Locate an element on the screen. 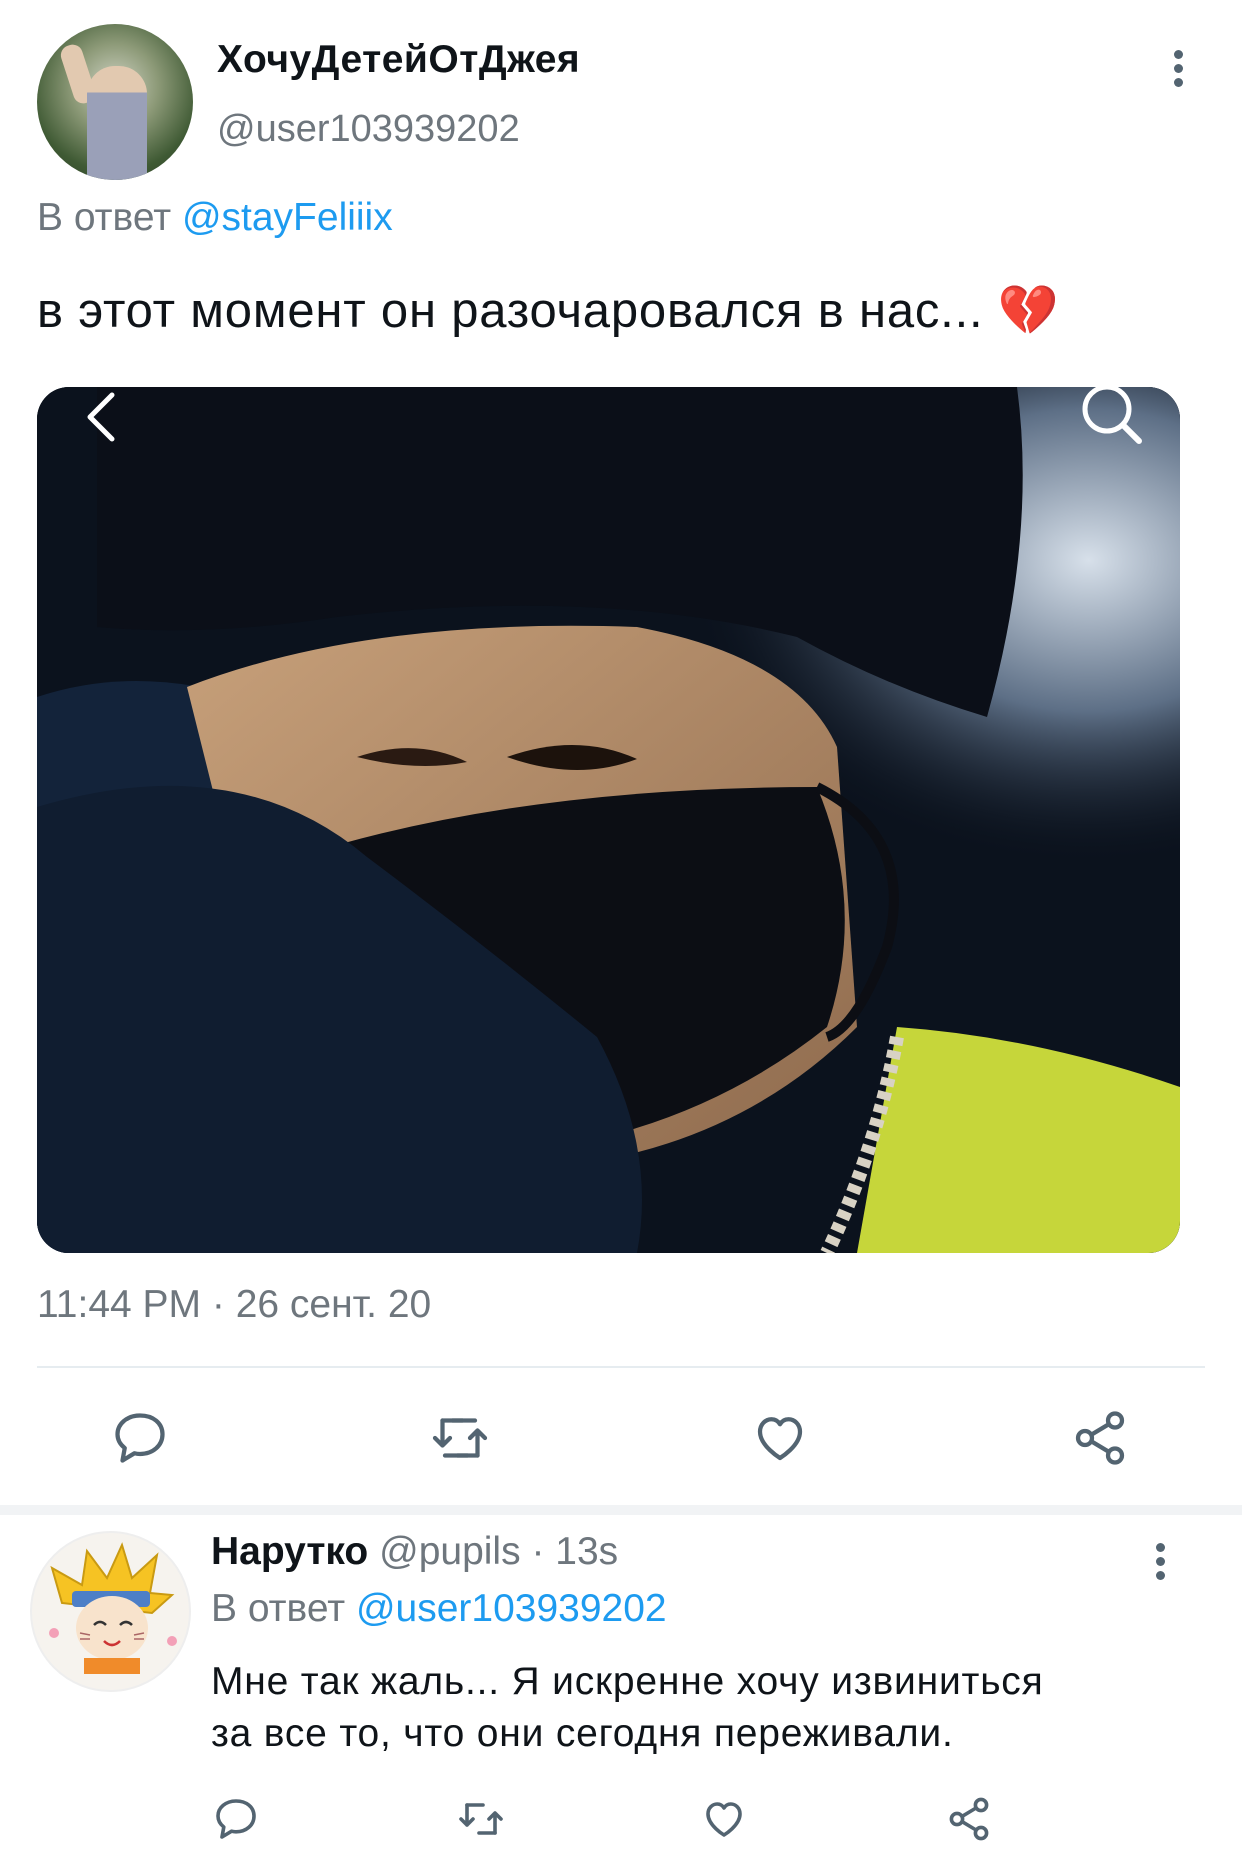 This screenshot has width=1242, height=1870. tweet-timestamp: 11:44 PM · 26 сент. 20 is located at coordinates (234, 1305).